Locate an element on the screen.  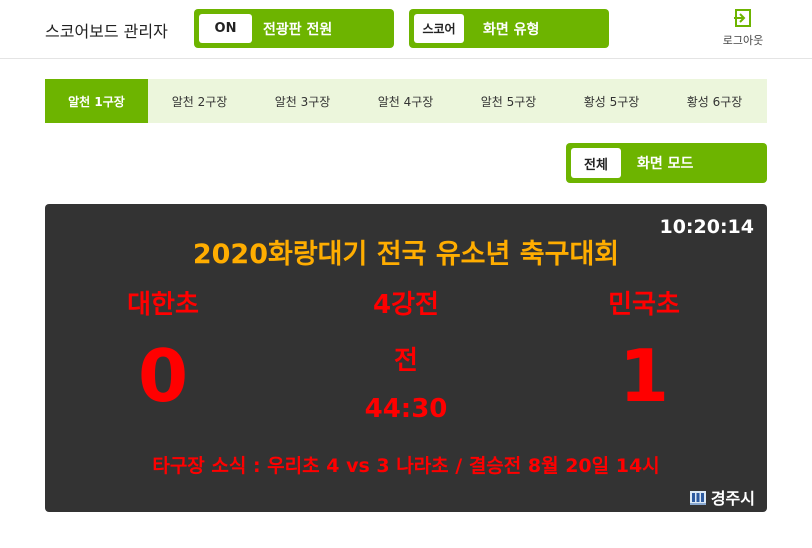
tab-field-5: 알천 5구장 is located at coordinates (508, 101).